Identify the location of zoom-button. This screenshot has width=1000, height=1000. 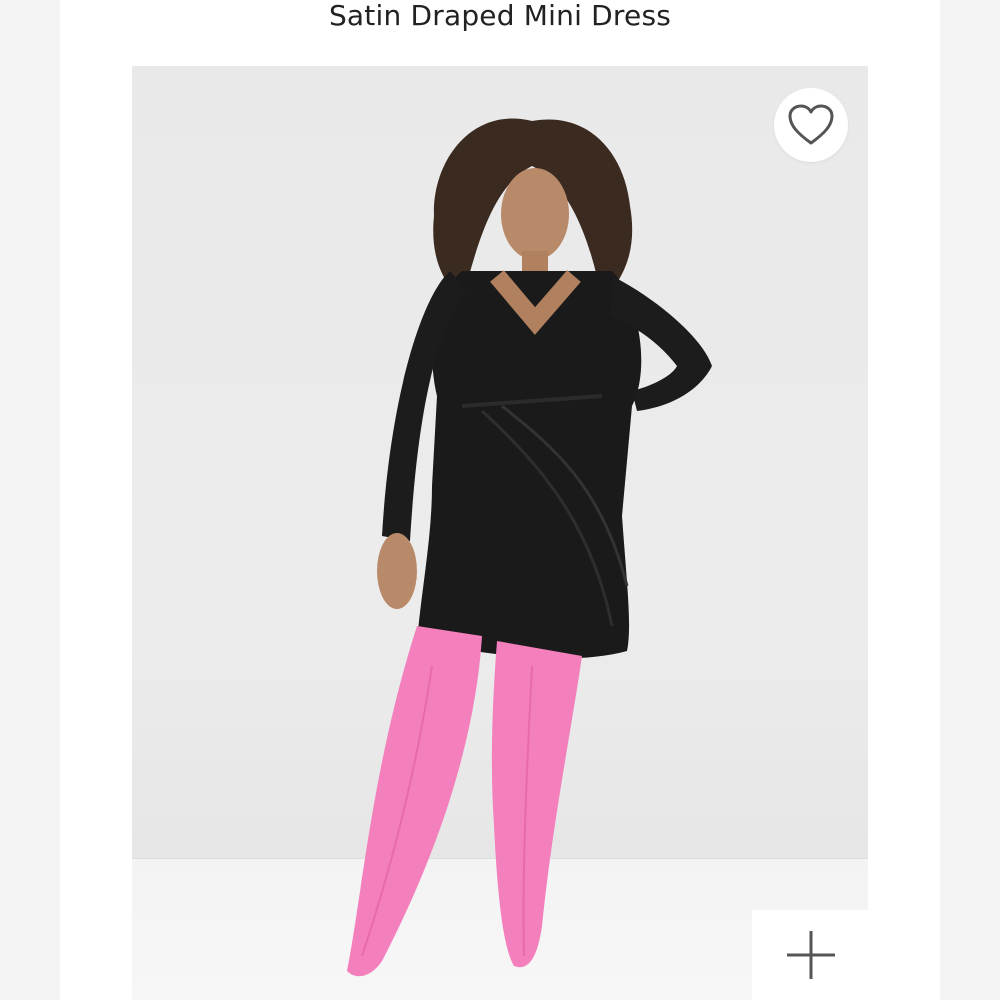
(811, 955).